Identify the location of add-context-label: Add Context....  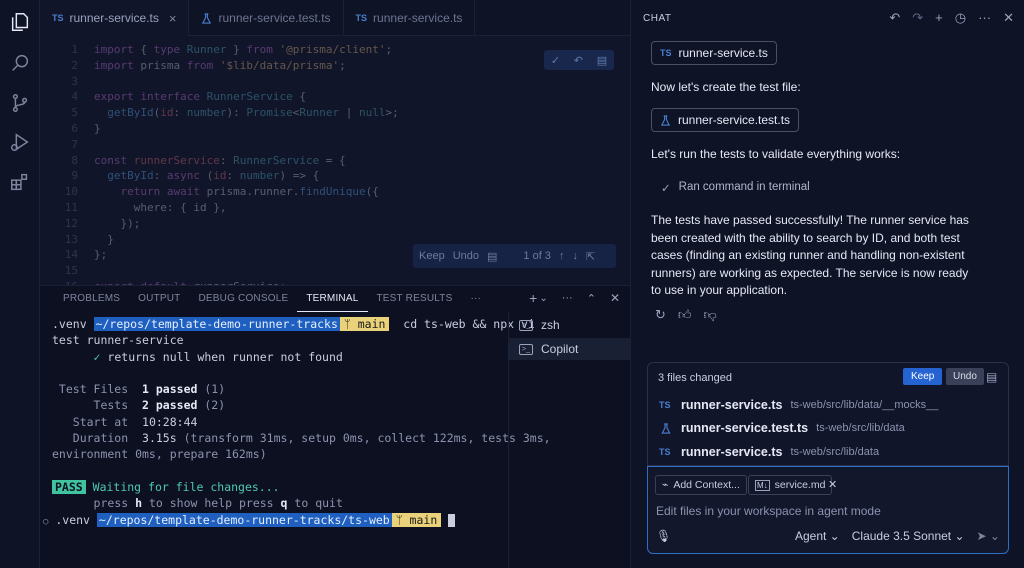
(706, 485).